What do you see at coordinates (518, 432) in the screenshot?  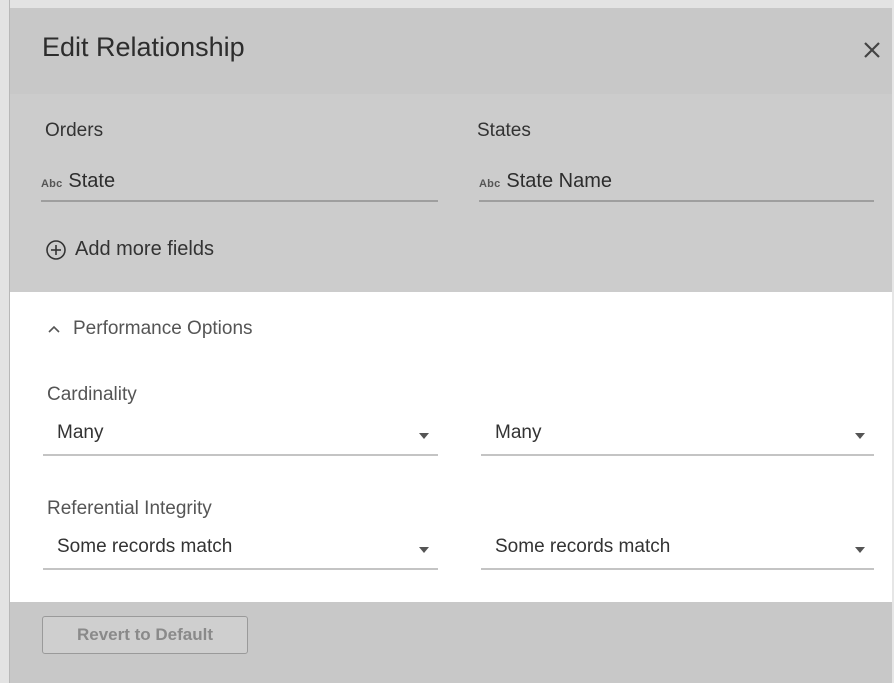 I see `right-cardinality-value: Many` at bounding box center [518, 432].